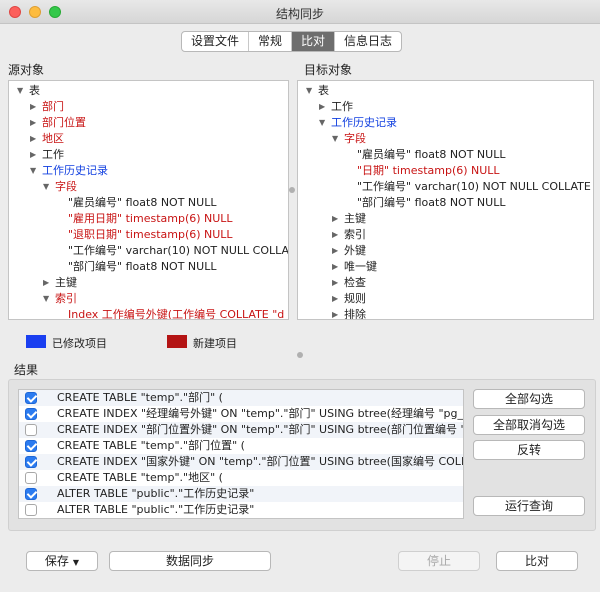 This screenshot has width=600, height=592. Describe the element at coordinates (529, 506) in the screenshot. I see `run-query-button: 运行查询` at that location.